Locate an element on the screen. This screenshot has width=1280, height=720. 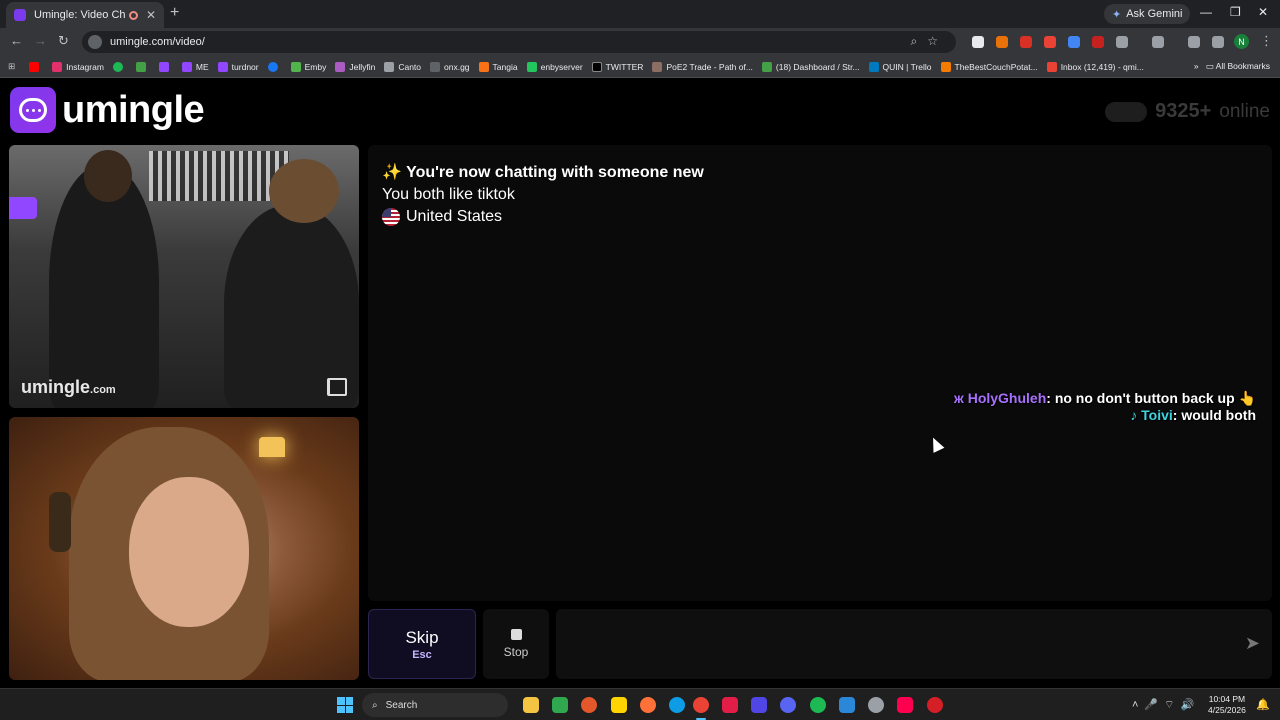
system-tray-icons: ˄🎤⌔🔊 is located at coordinates (1166, 705).